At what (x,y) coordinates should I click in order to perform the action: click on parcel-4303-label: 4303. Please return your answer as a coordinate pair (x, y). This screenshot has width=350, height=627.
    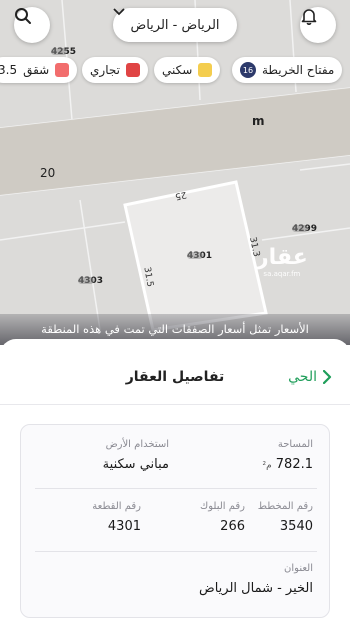
    Looking at the image, I should click on (90, 281).